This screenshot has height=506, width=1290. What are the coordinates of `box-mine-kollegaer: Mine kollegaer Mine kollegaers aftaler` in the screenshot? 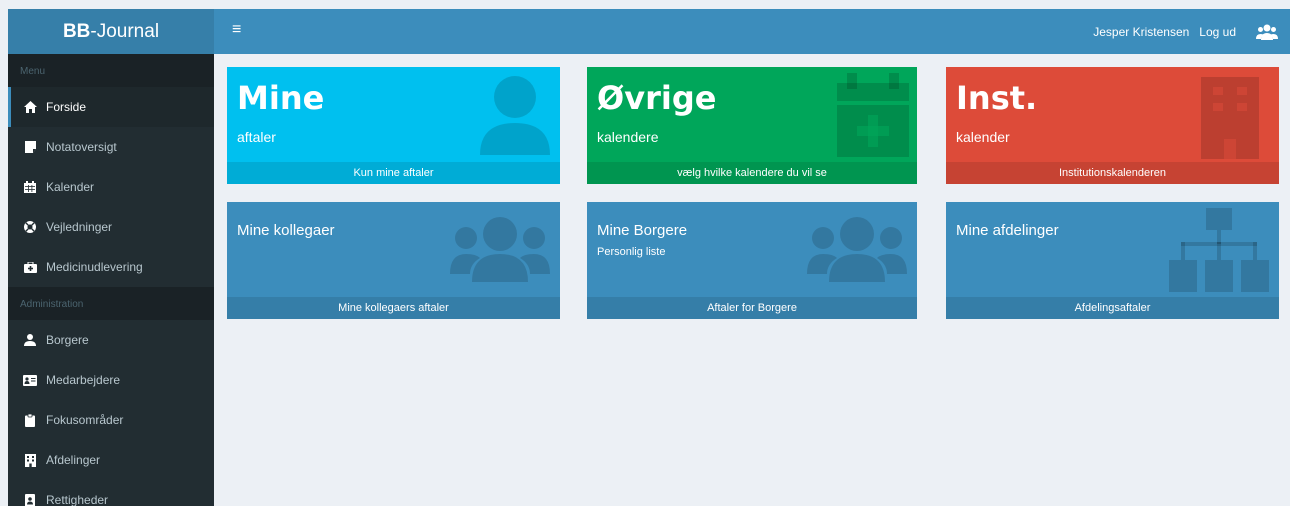 It's located at (393, 260).